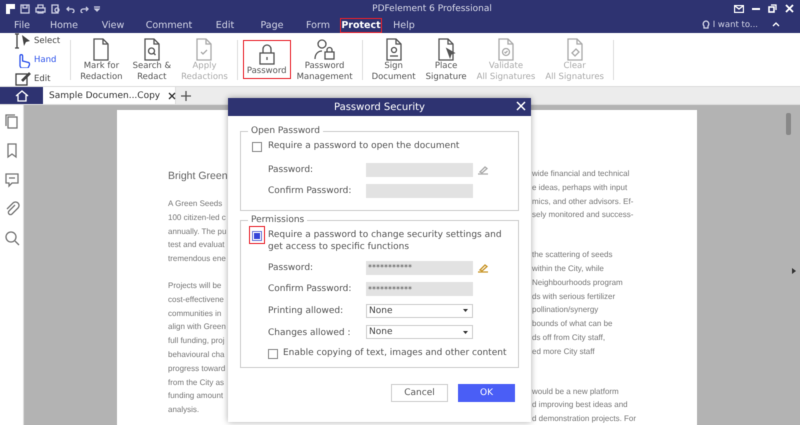 The height and width of the screenshot is (425, 800). I want to click on document-text-line: e ideas, perhaps with input, so click(580, 188).